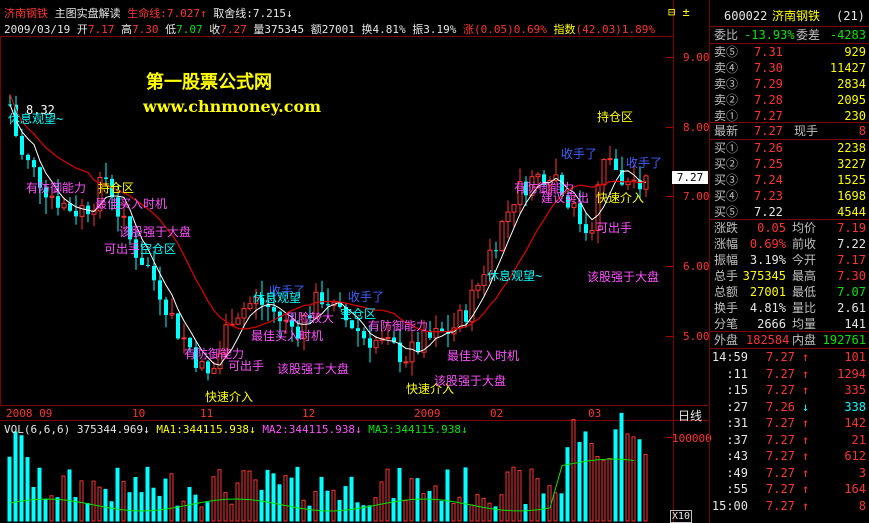 The image size is (869, 523). I want to click on buy-price: 7.23, so click(768, 196).